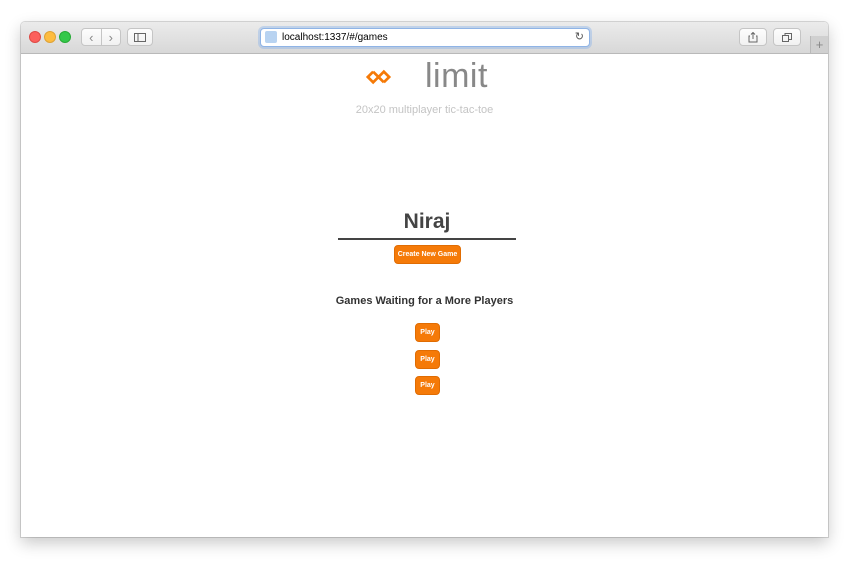  What do you see at coordinates (424, 110) in the screenshot?
I see `tagline: 20x20 multiplayer tic-tac-toe` at bounding box center [424, 110].